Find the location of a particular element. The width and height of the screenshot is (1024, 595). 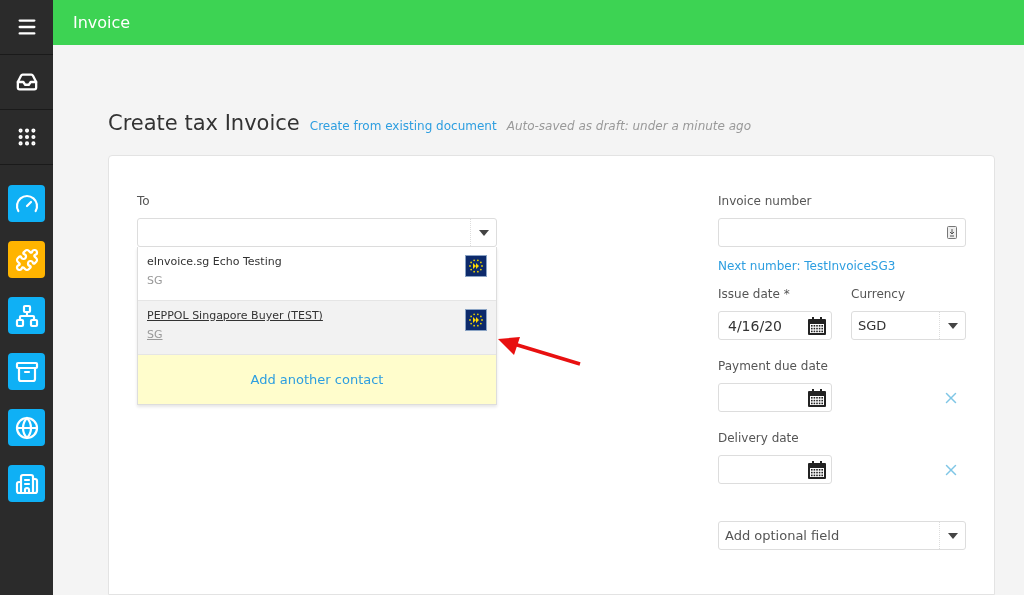

archive-icon is located at coordinates (26, 371).